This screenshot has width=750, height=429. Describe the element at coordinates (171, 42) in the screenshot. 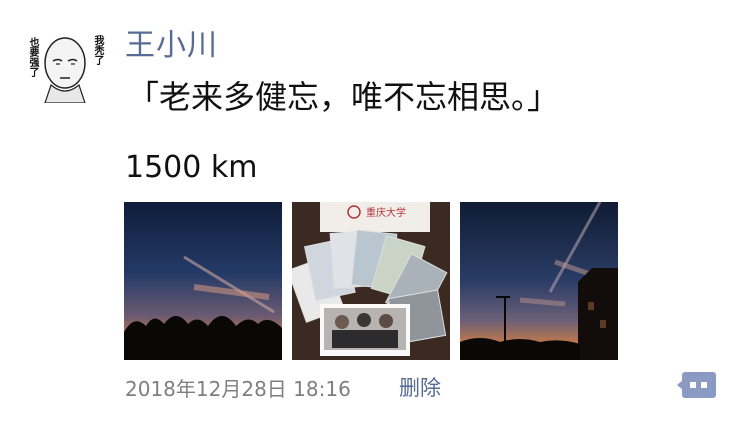

I see `user-name-link: 王小川` at that location.